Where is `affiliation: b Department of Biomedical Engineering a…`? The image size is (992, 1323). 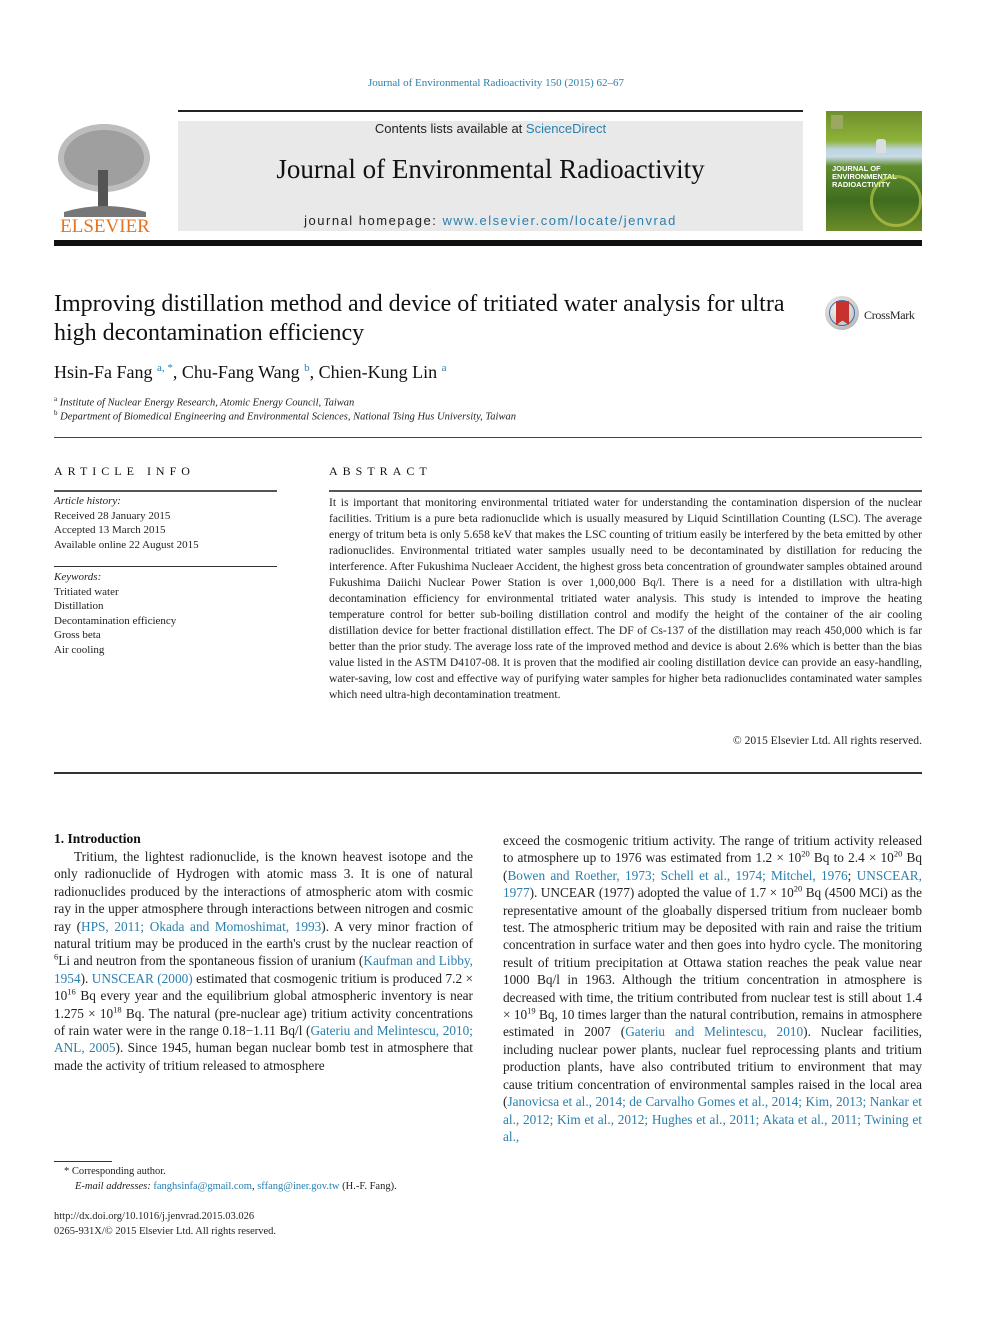
affiliation: b Department of Biomedical Engineering a… is located at coordinates (285, 416).